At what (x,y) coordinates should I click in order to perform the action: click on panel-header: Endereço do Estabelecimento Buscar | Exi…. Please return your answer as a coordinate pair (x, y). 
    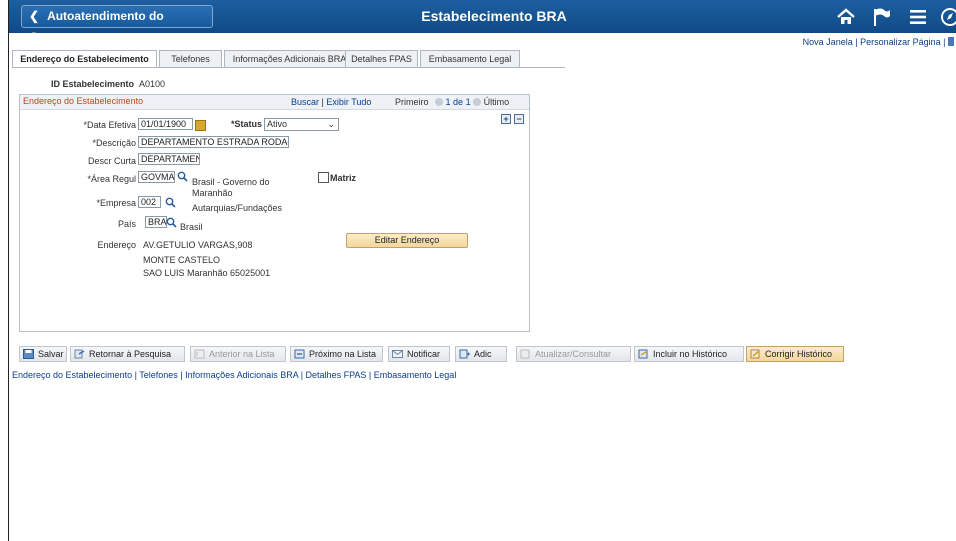
    Looking at the image, I should click on (274, 102).